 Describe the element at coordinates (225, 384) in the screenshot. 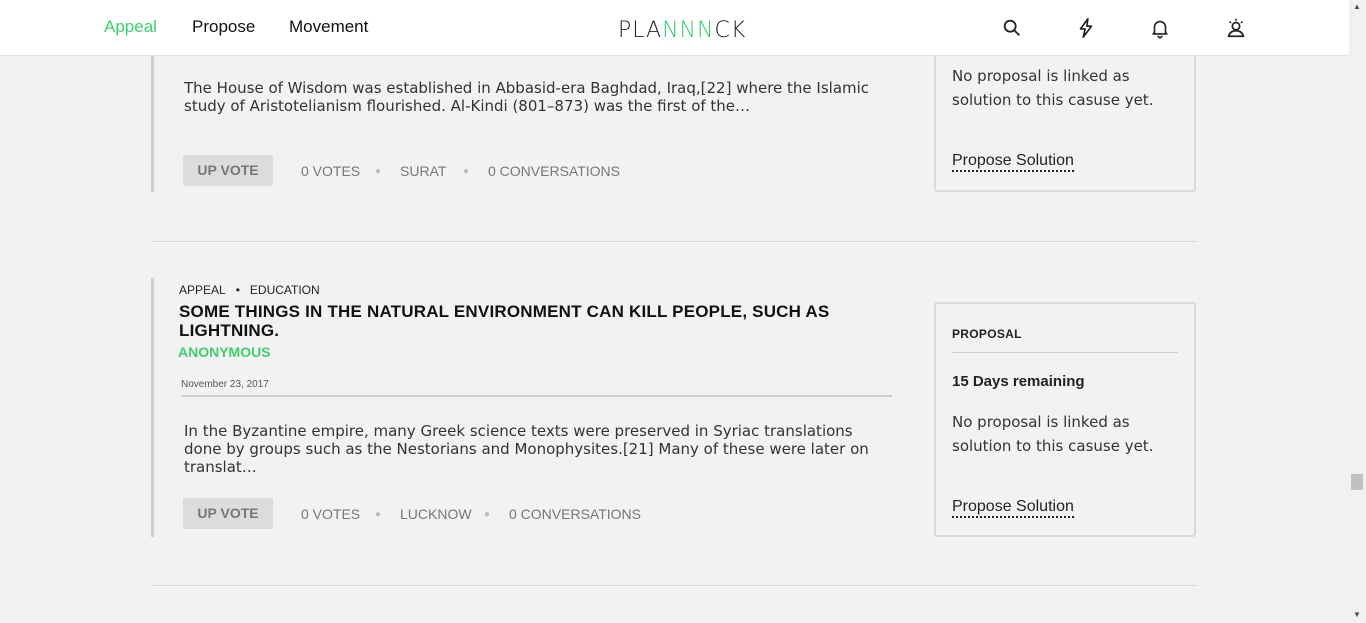

I see `post-date: November 23, 2017` at that location.